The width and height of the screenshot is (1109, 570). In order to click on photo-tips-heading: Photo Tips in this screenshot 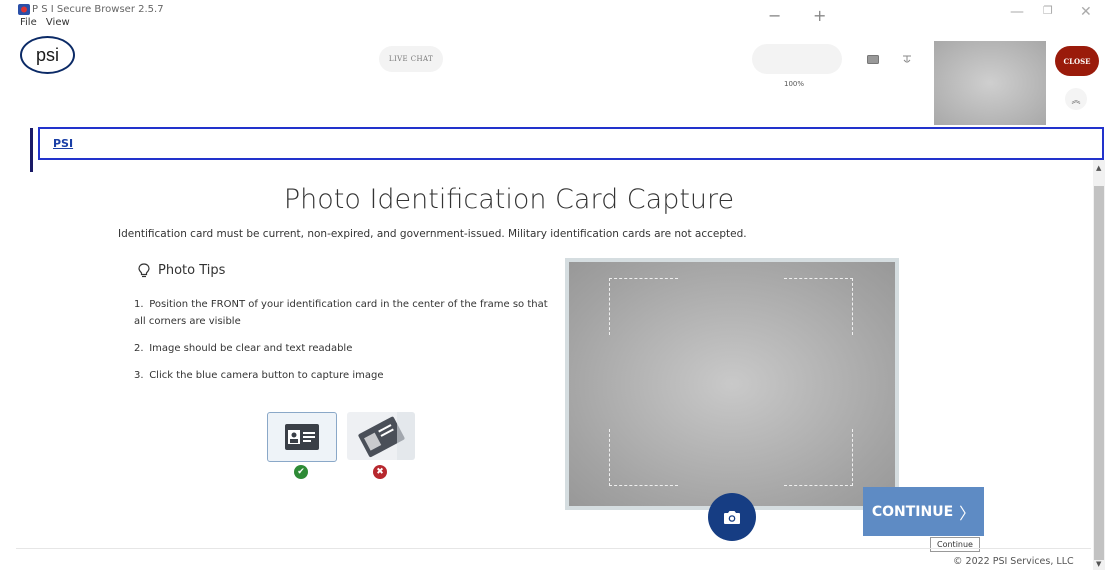, I will do `click(181, 270)`.